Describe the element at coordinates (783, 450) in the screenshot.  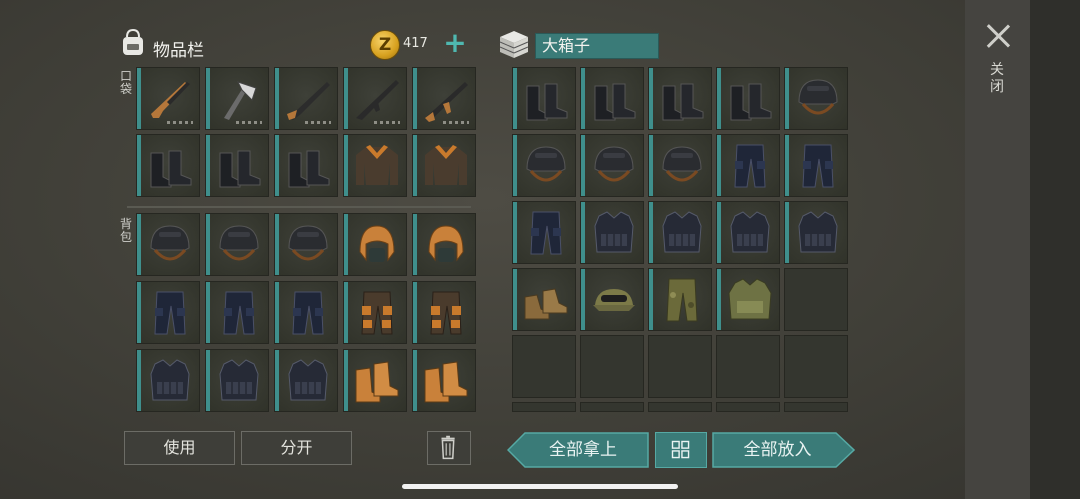
I see `put-all-button: 全部放入` at that location.